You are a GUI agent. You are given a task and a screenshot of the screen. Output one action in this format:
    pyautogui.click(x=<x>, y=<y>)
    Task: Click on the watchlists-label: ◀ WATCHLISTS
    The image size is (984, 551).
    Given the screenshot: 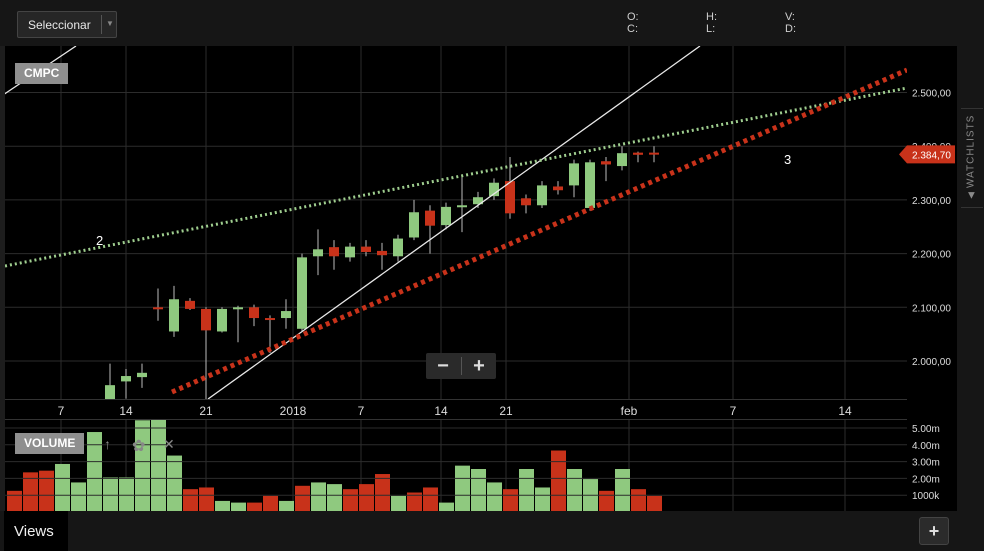 What is the action you would take?
    pyautogui.click(x=971, y=156)
    